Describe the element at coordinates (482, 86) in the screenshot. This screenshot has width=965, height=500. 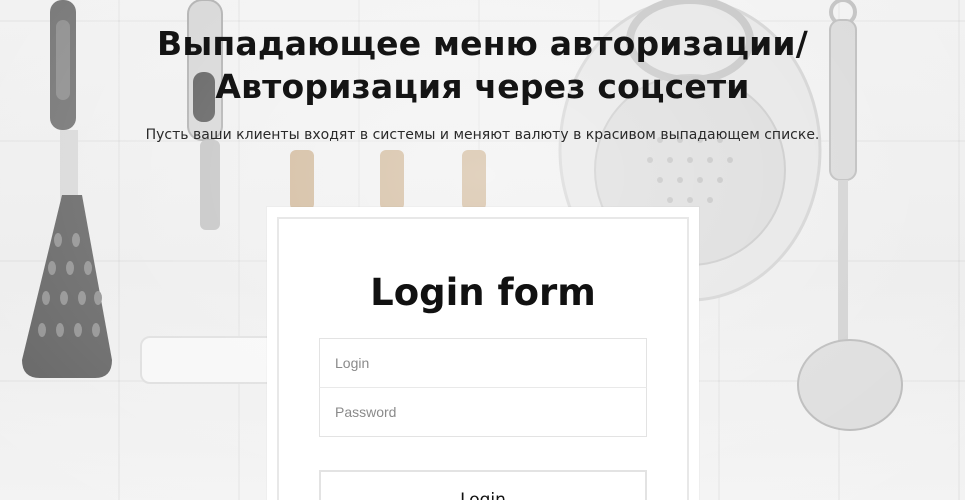
I see `headline-line-2: Авторизация через соцсети` at that location.